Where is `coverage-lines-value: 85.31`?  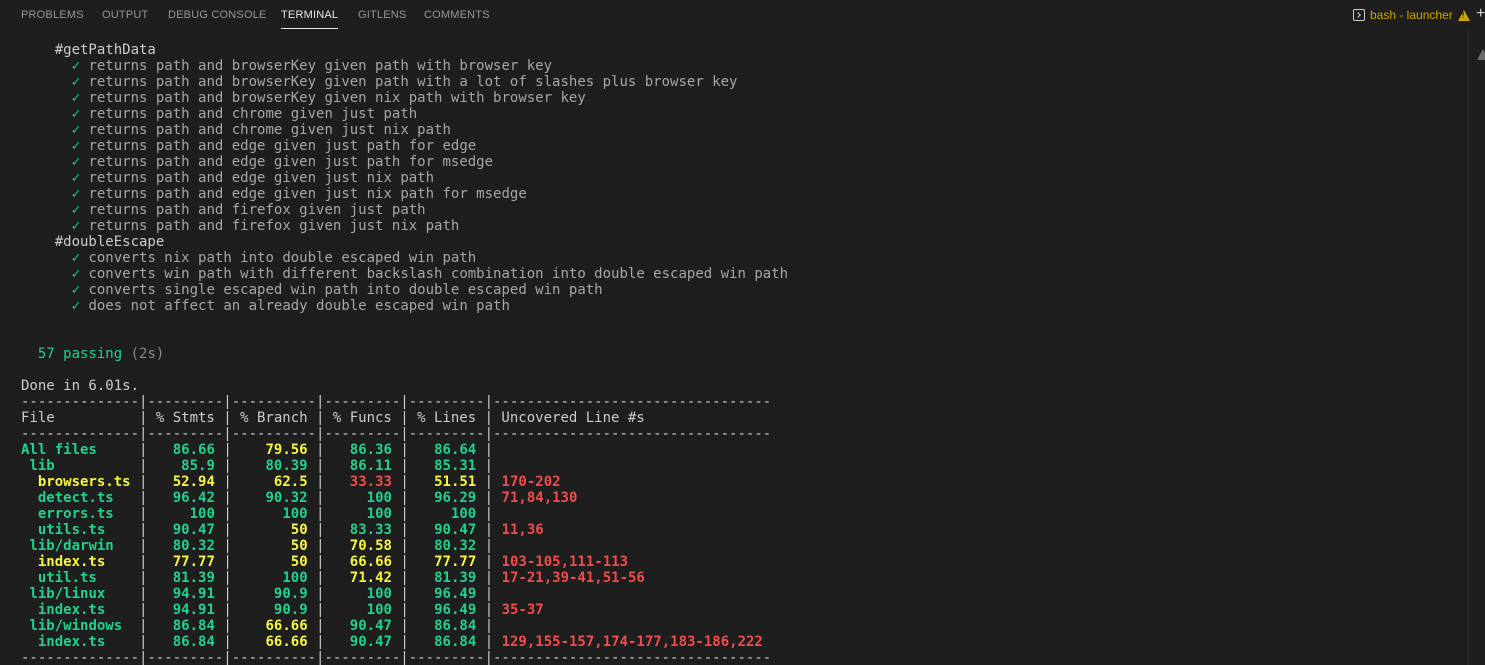 coverage-lines-value: 85.31 is located at coordinates (455, 466).